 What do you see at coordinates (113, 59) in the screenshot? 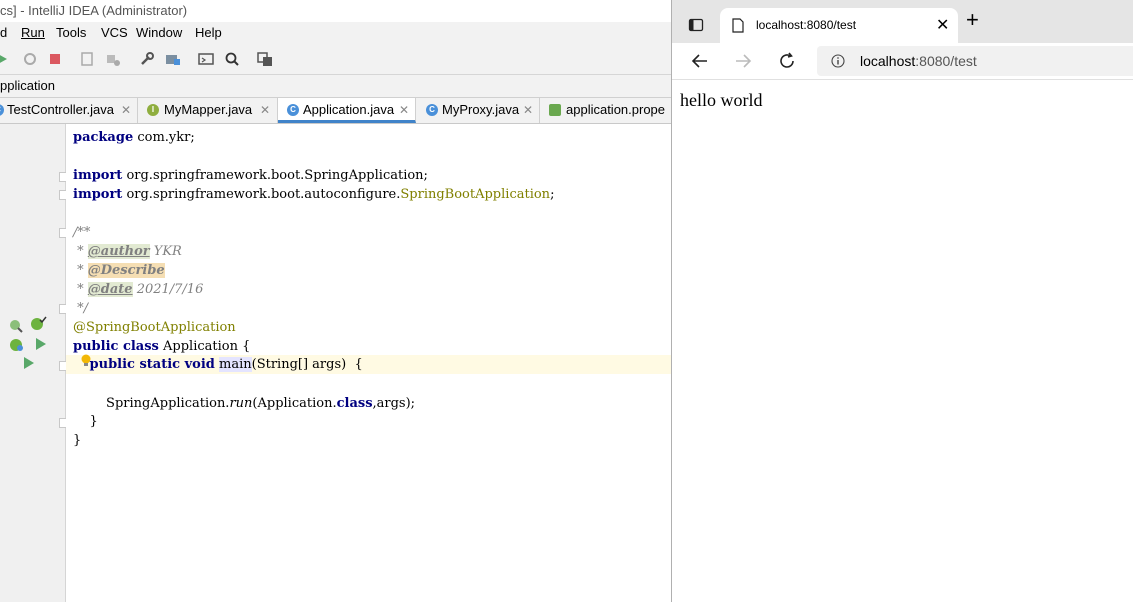
I see `attach-icon` at bounding box center [113, 59].